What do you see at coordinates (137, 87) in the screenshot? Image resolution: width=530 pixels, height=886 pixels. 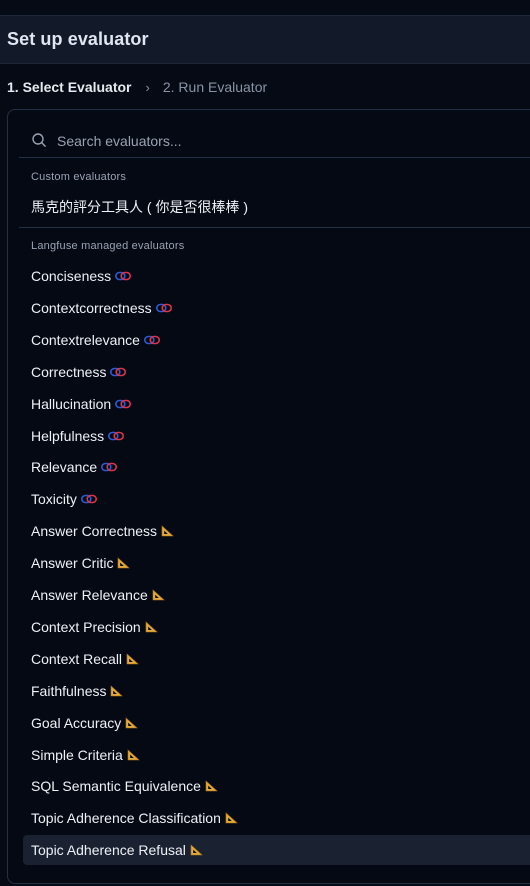 I see `stepper: 1. Select Evaluator › 2. Run Evaluator` at bounding box center [137, 87].